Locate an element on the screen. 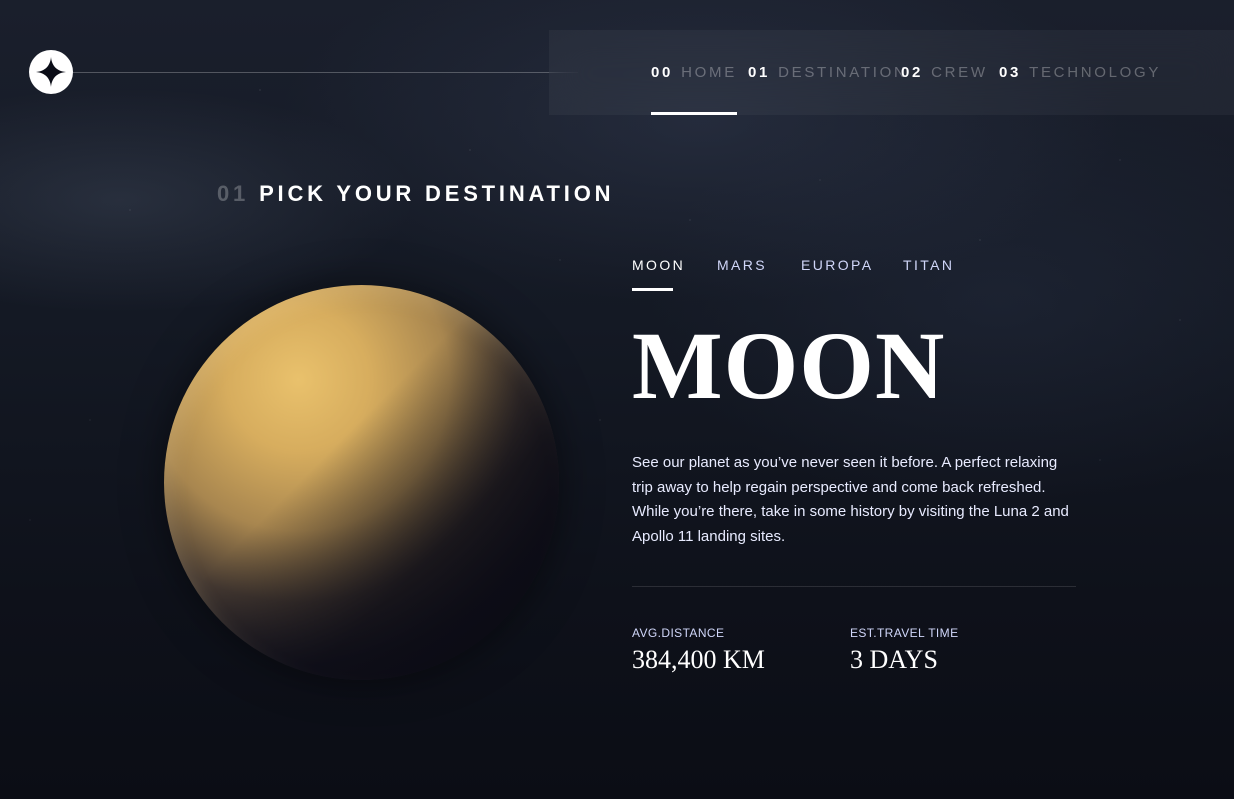 This screenshot has width=1234, height=799. star-logo-icon is located at coordinates (51, 72).